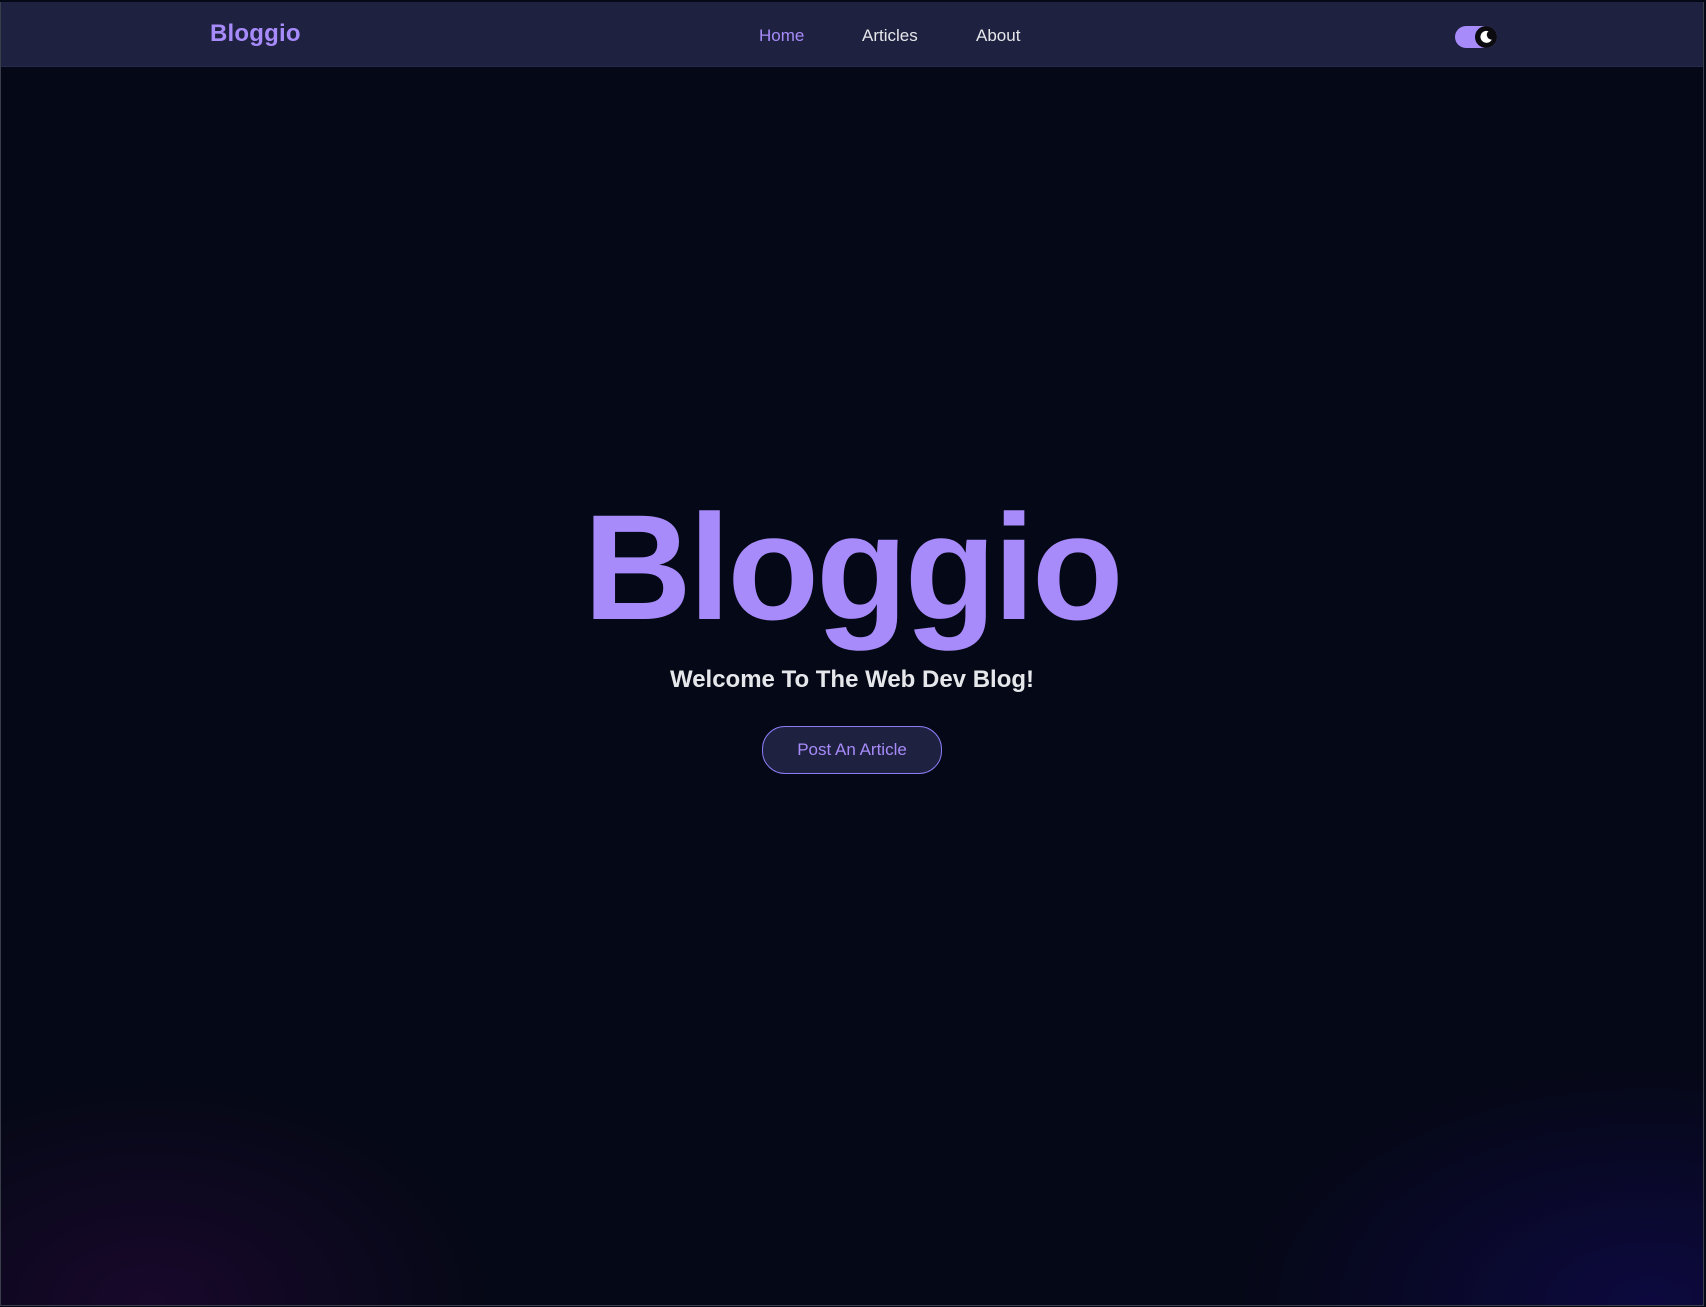  Describe the element at coordinates (852, 34) in the screenshot. I see `navbar: Bloggio Home Articles About` at that location.